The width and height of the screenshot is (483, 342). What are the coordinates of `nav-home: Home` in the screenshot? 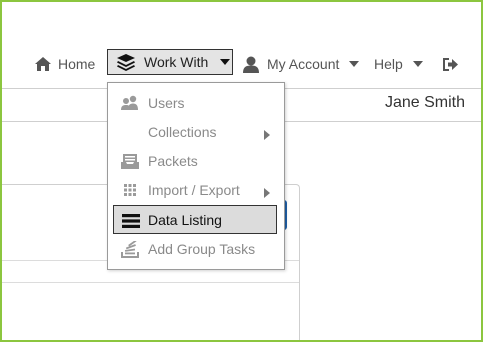 It's located at (64, 64).